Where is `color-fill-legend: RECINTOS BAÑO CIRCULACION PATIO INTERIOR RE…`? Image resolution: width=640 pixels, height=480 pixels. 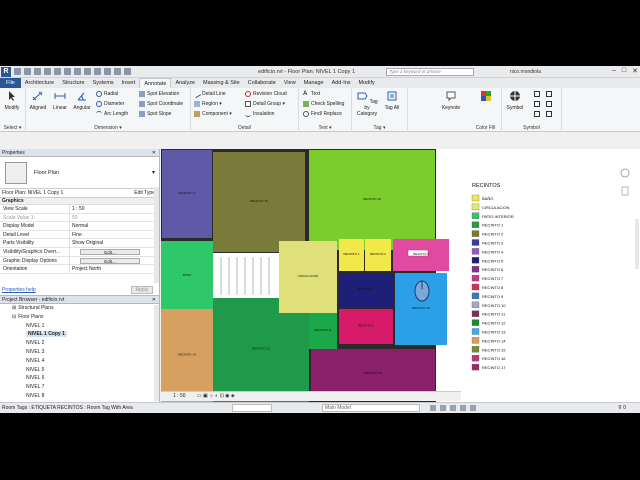 color-fill-legend: RECINTOS BAÑO CIRCULACION PATIO INTERIOR RE… is located at coordinates (492, 277).